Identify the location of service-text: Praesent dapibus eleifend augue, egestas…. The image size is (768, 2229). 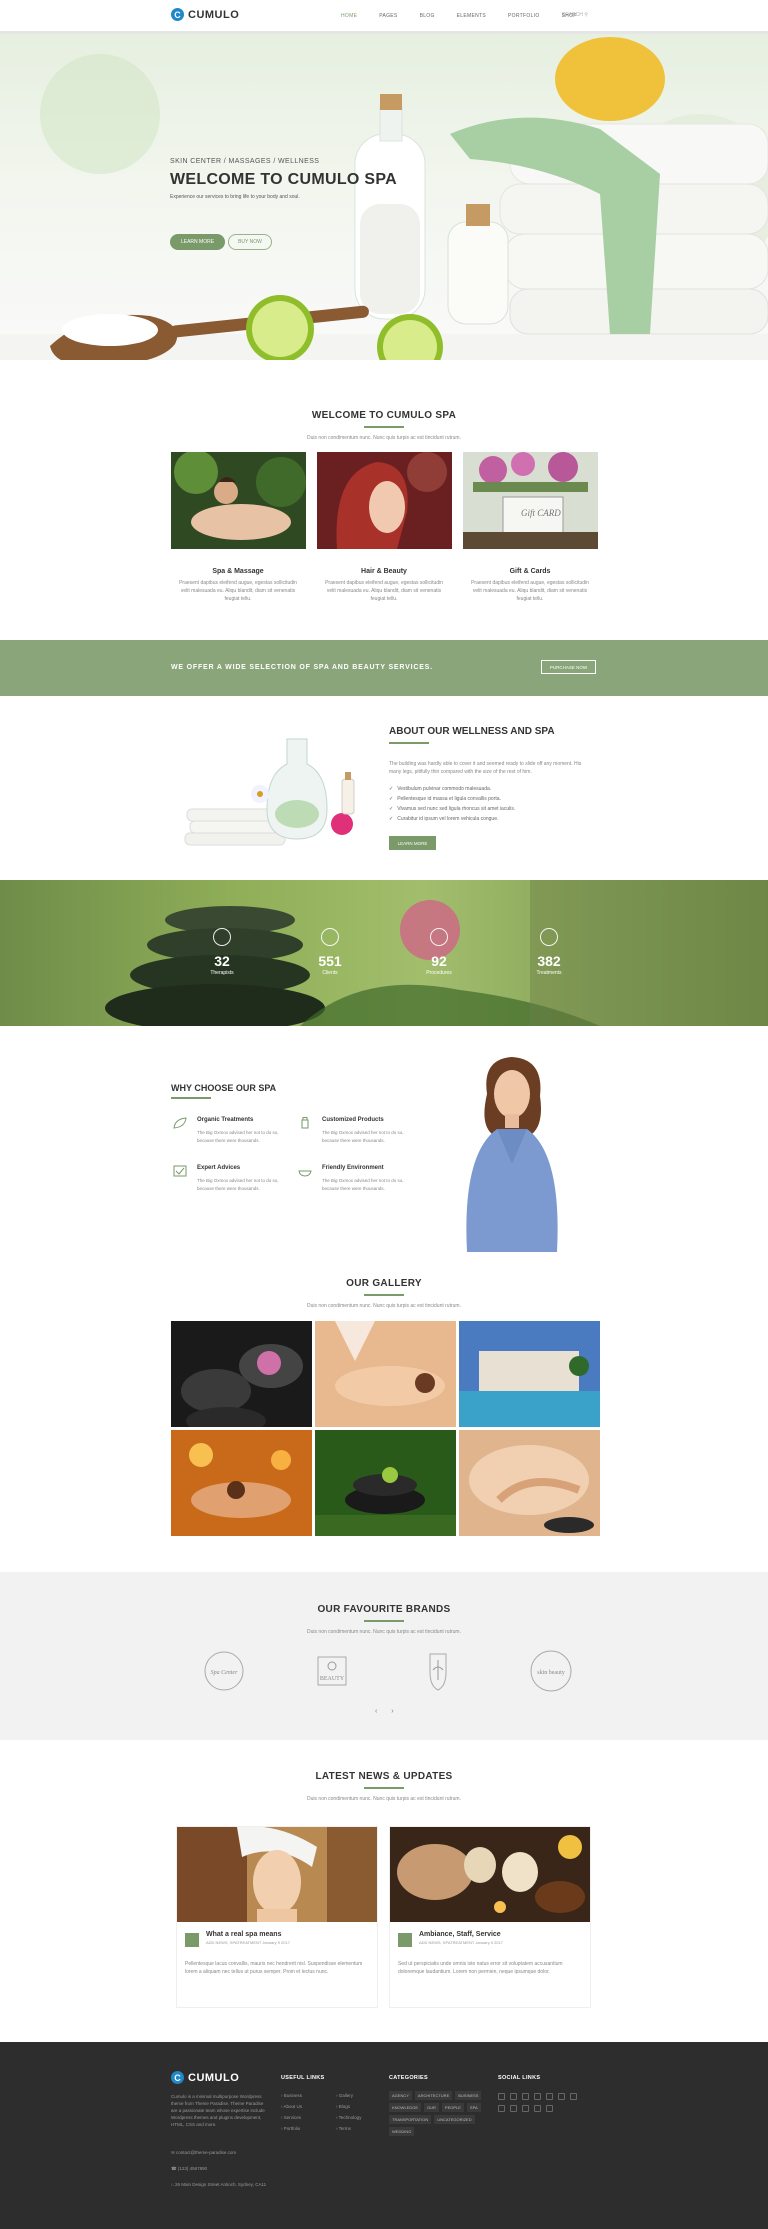
(238, 591).